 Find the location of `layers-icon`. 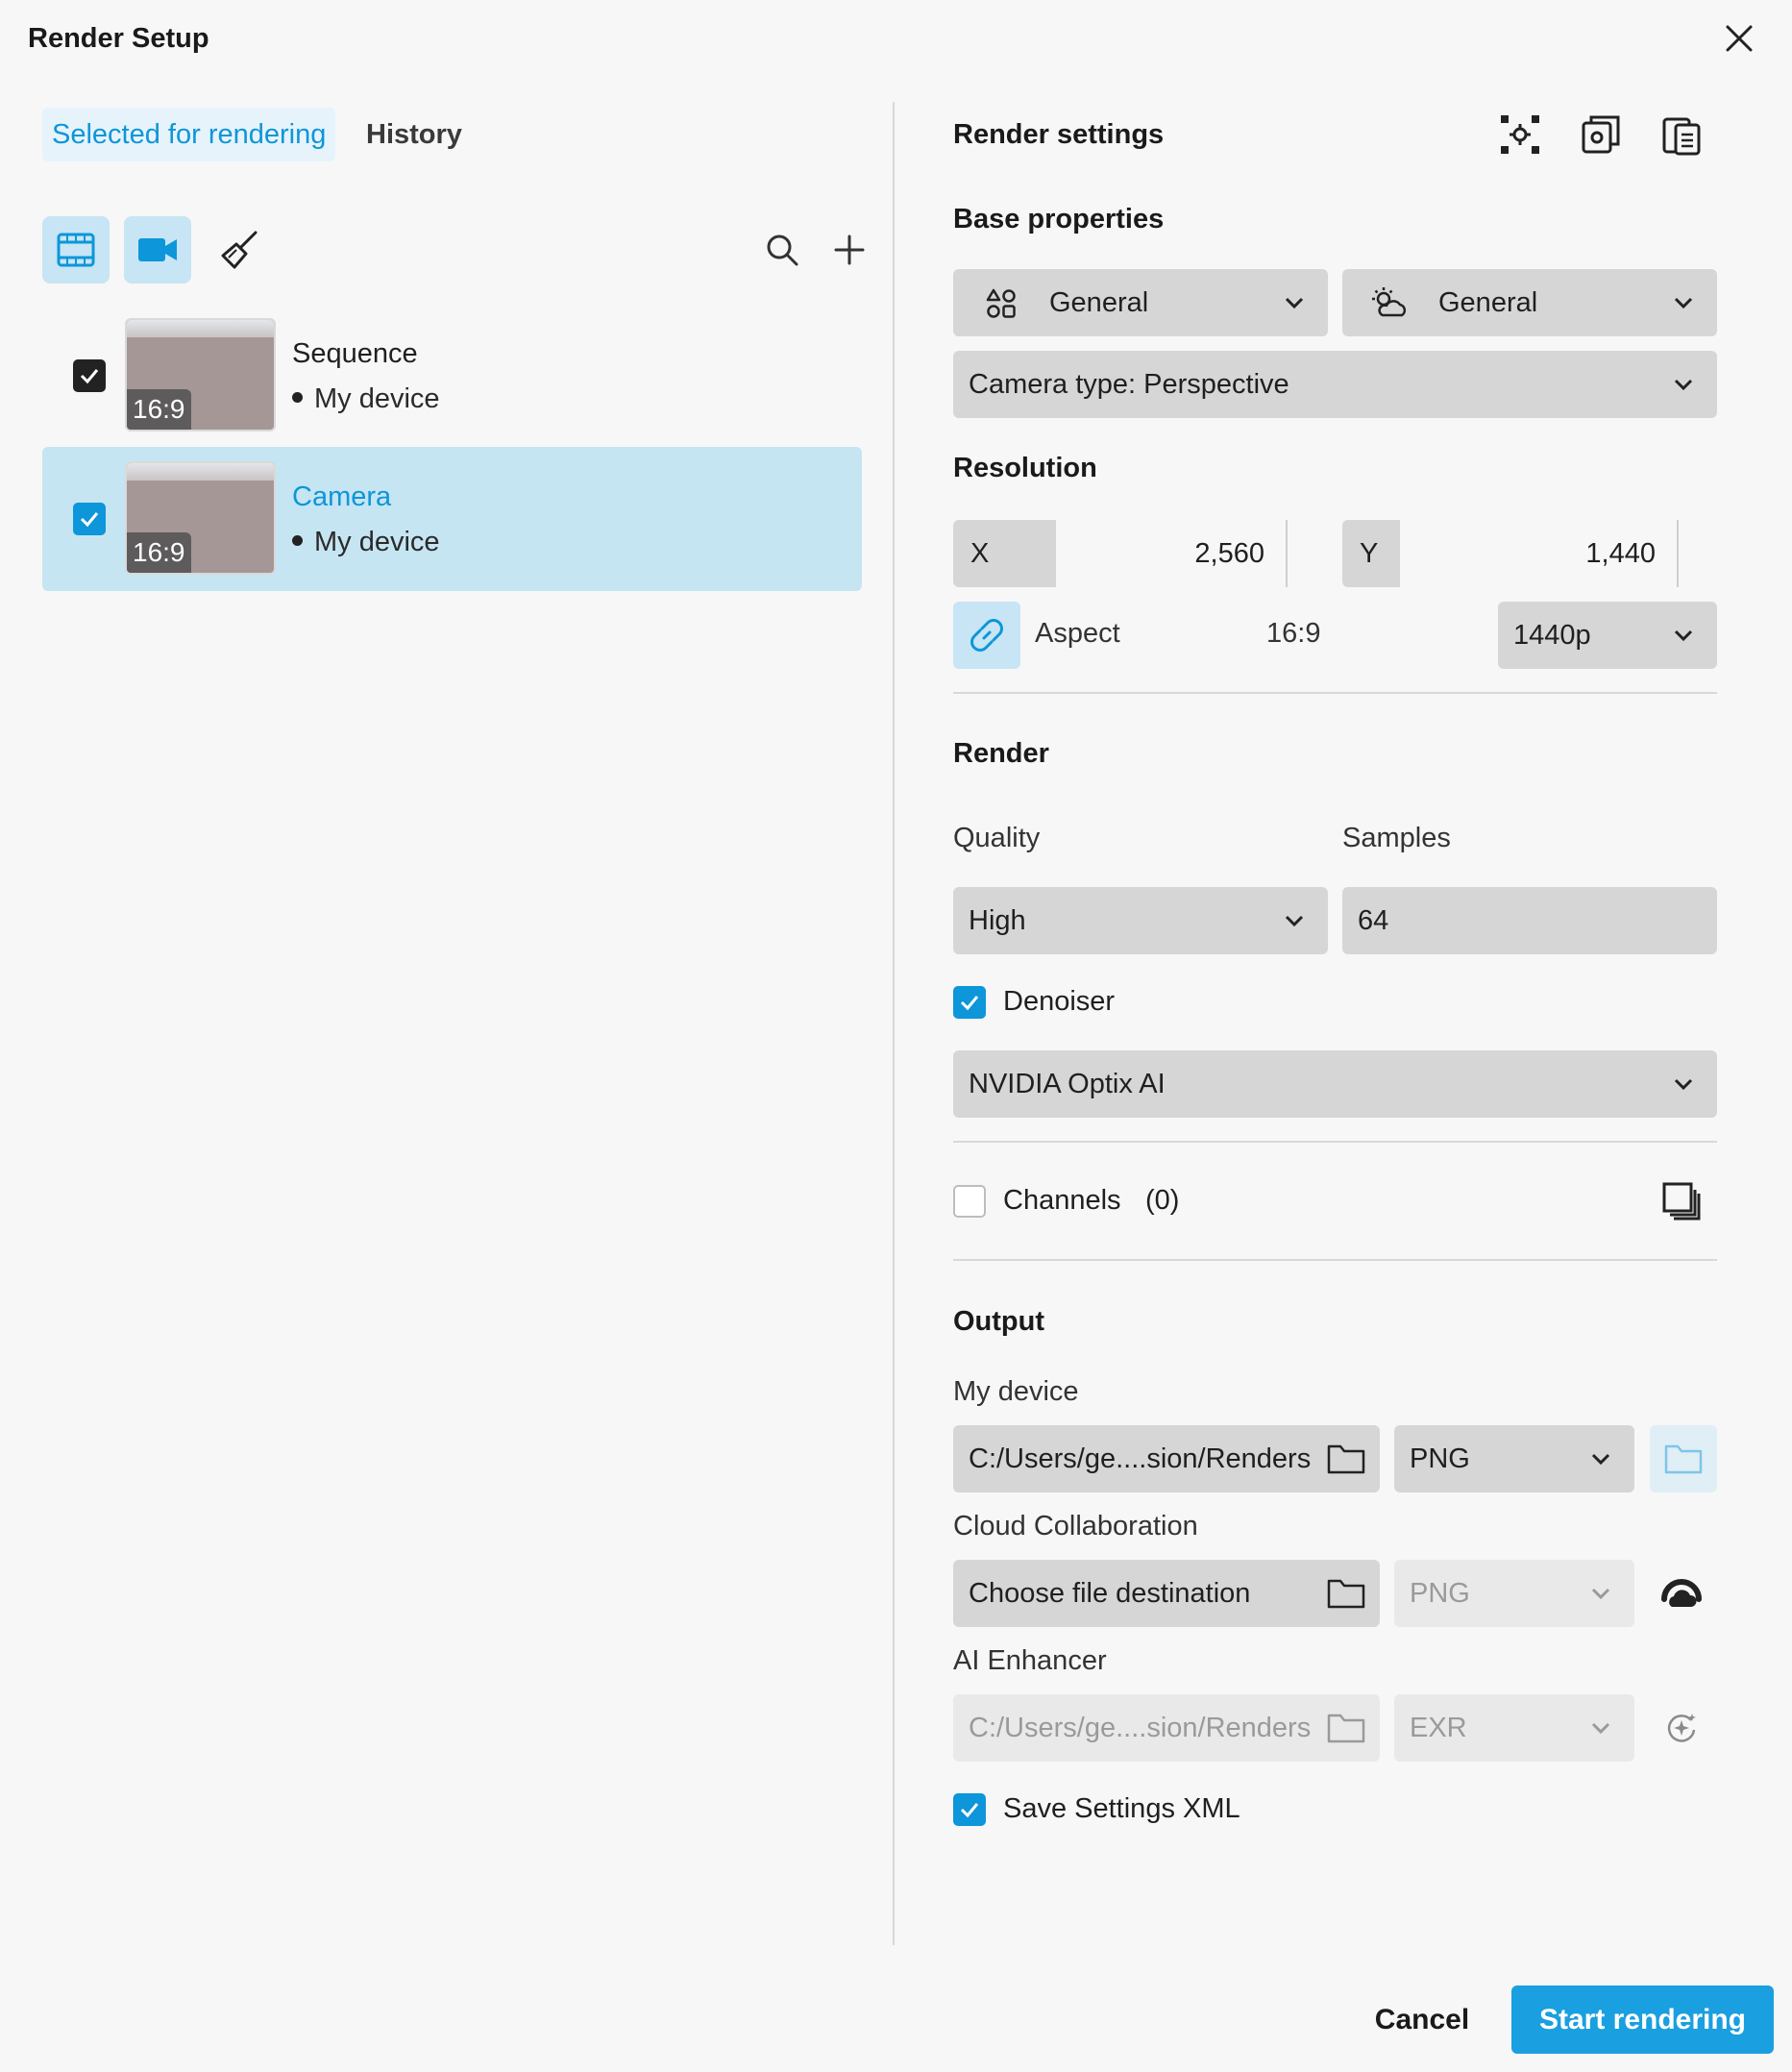

layers-icon is located at coordinates (1682, 1201).